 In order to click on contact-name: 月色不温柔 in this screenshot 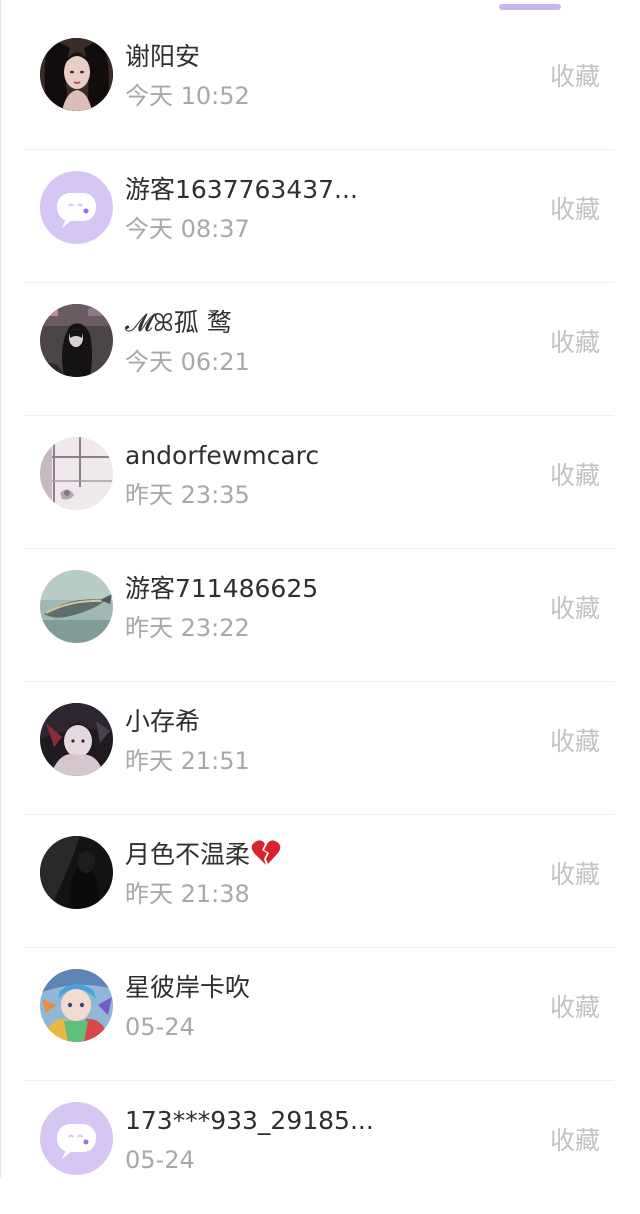, I will do `click(203, 855)`.